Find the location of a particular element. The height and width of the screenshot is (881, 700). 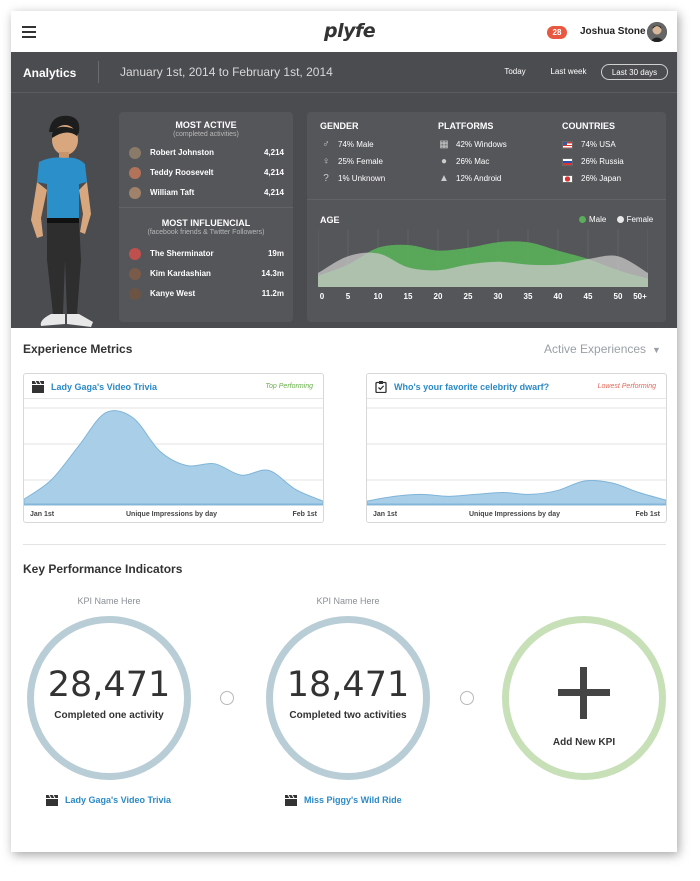

age-tick-label: 0 is located at coordinates (322, 296).